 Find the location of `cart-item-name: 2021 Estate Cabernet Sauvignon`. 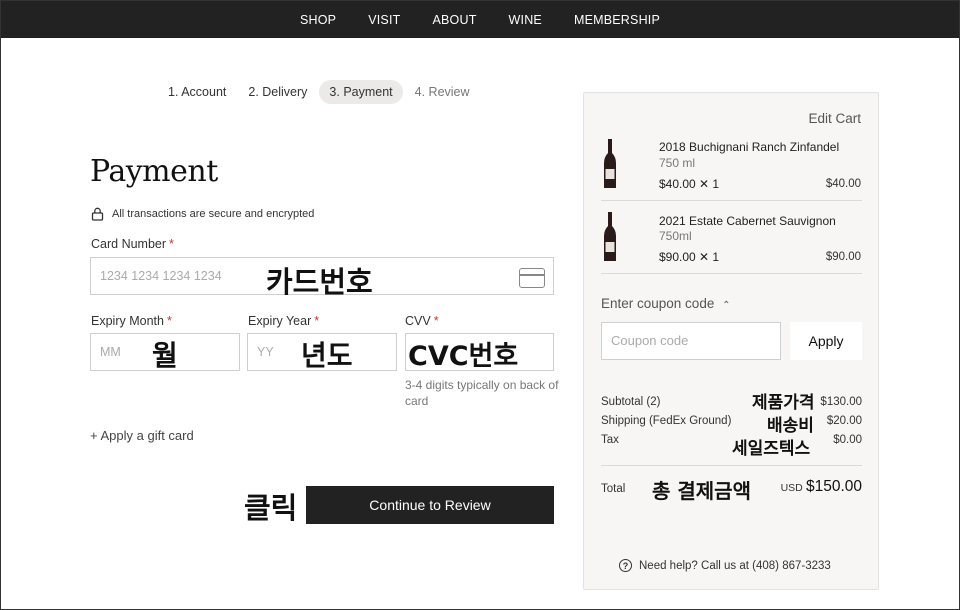

cart-item-name: 2021 Estate Cabernet Sauvignon is located at coordinates (747, 221).